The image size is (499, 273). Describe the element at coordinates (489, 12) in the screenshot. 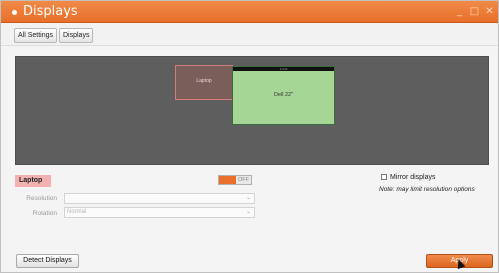

I see `close-button: ✕` at that location.